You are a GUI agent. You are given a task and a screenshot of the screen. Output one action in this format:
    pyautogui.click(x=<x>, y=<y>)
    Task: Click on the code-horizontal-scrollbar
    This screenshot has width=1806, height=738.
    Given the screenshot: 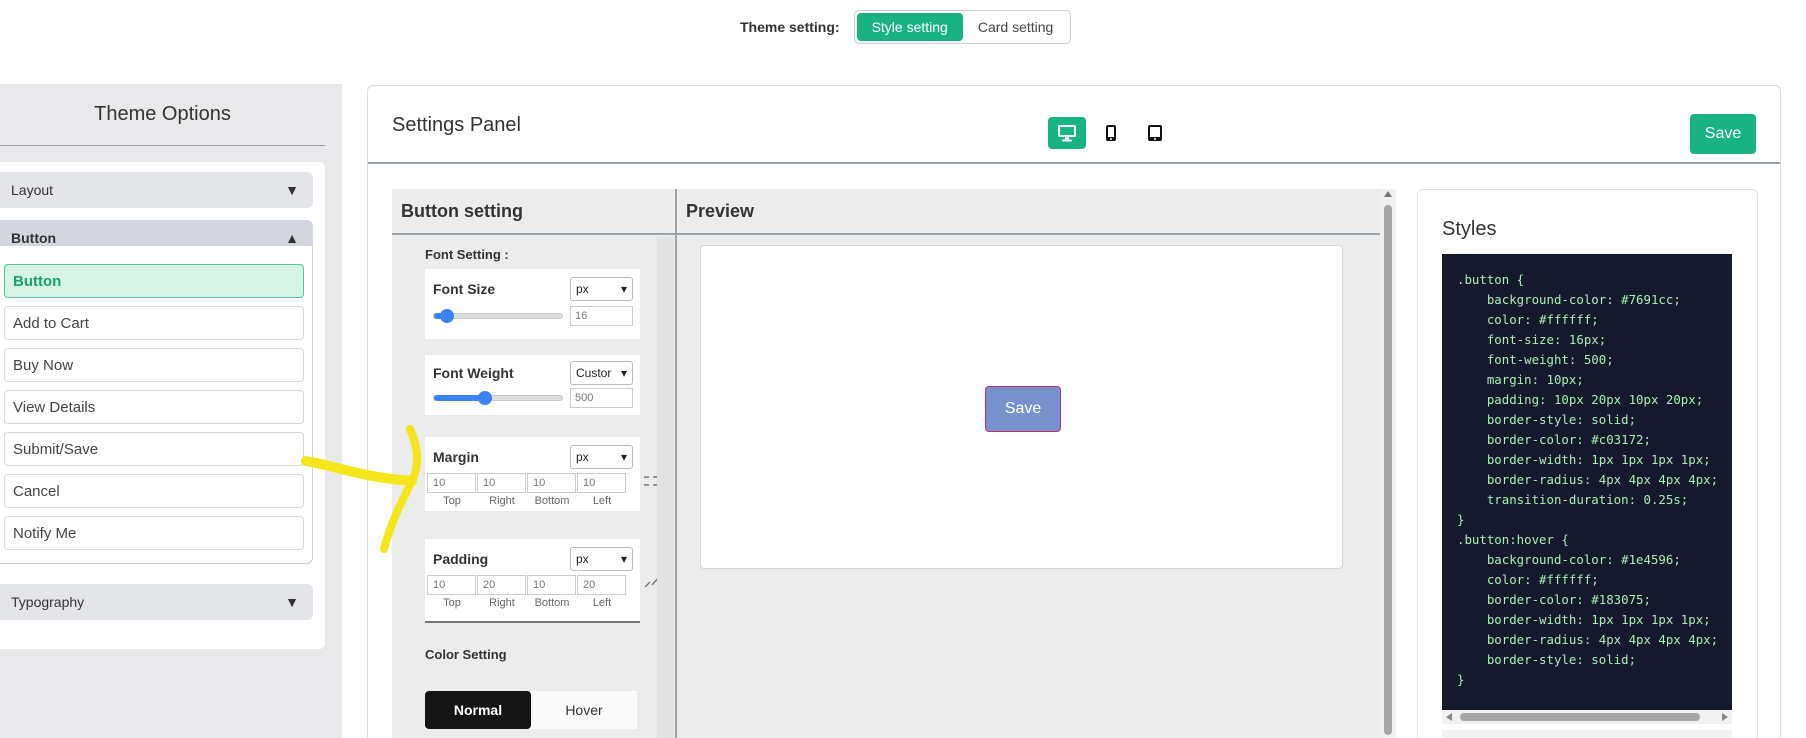 What is the action you would take?
    pyautogui.click(x=1587, y=717)
    